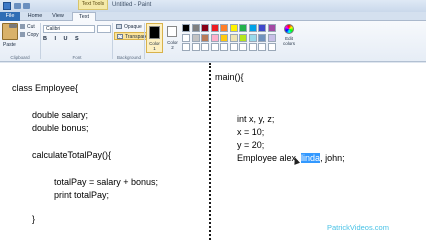 This screenshot has height=240, width=426. I want to click on title-bar: Text Tools Untitled - Paint, so click(213, 6).